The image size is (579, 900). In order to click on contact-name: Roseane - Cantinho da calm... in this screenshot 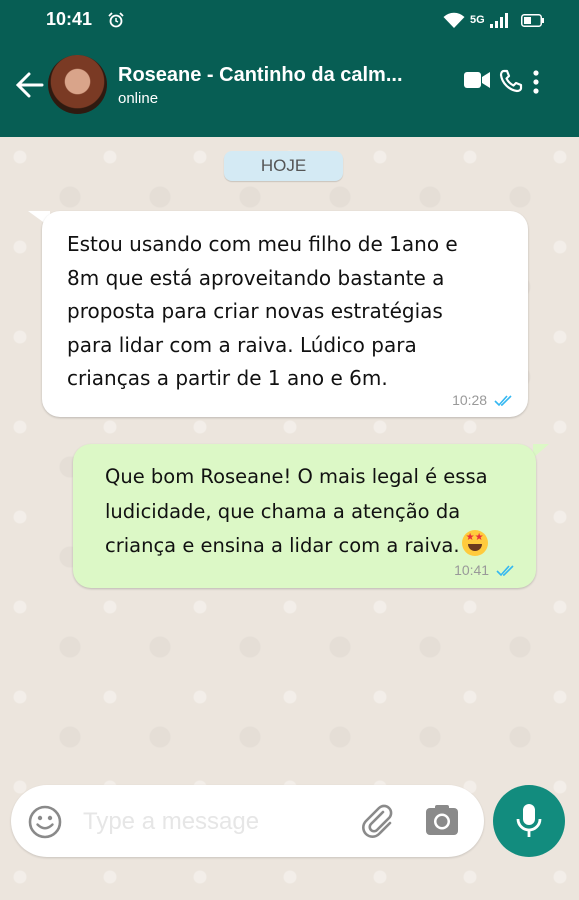, I will do `click(260, 75)`.